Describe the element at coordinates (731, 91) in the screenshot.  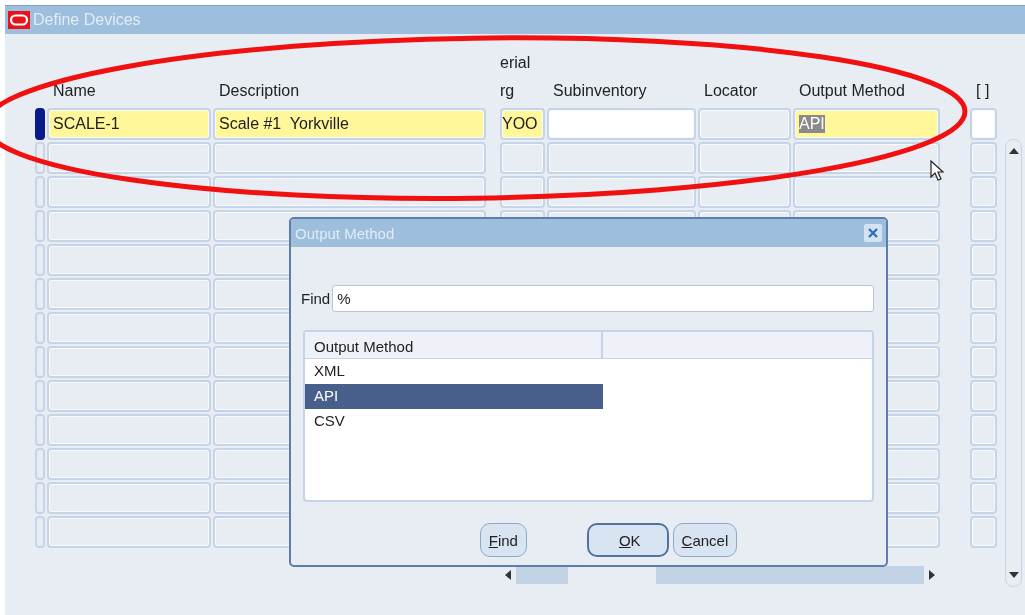
I see `column-header: Locator` at that location.